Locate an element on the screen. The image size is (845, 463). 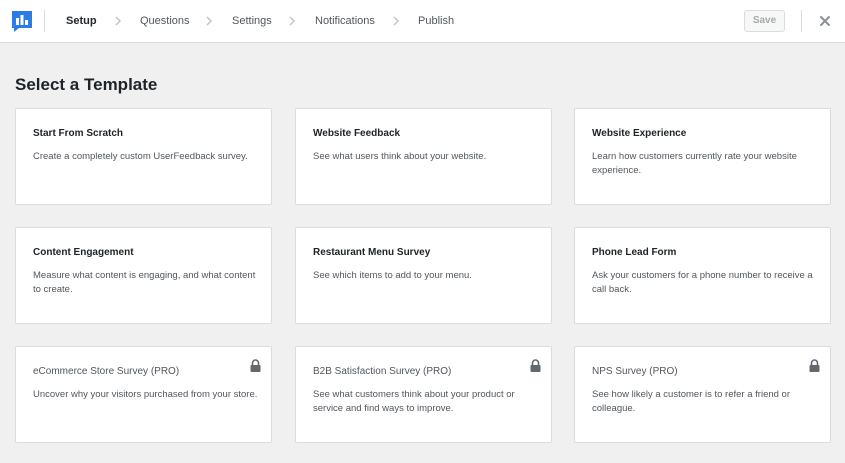
template-title: eCommerce Store Survey (PRO) is located at coordinates (106, 371).